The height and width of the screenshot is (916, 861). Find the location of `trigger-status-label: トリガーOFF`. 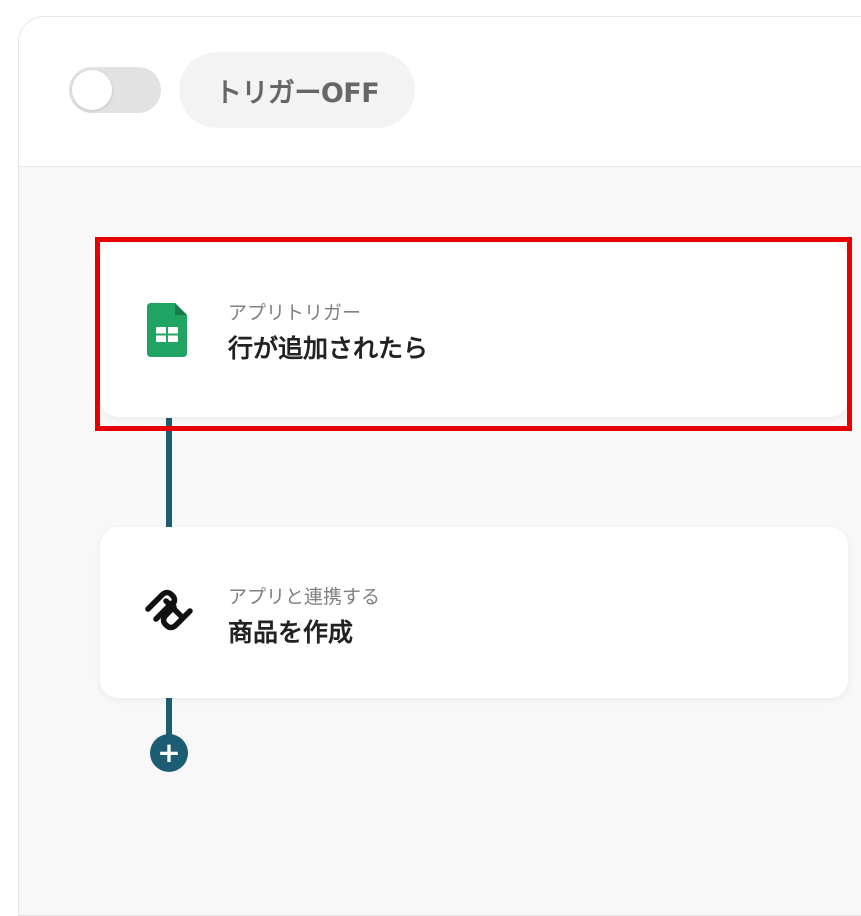

trigger-status-label: トリガーOFF is located at coordinates (297, 93).